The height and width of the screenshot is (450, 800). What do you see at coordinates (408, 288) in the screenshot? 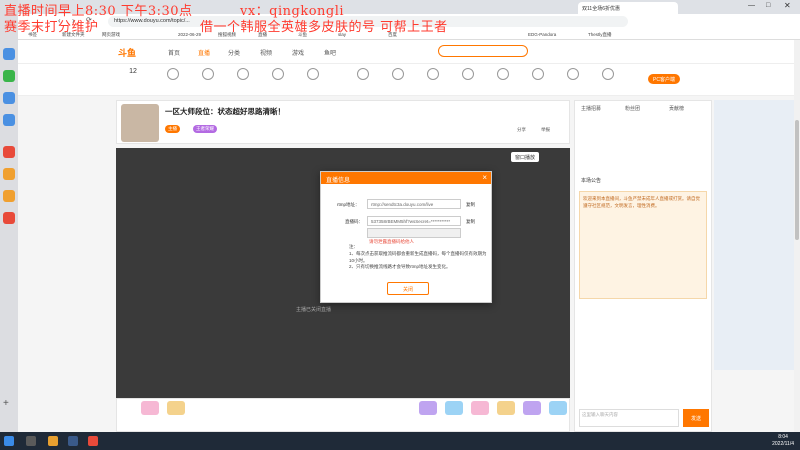
I see `close-button: 关闭` at bounding box center [408, 288].